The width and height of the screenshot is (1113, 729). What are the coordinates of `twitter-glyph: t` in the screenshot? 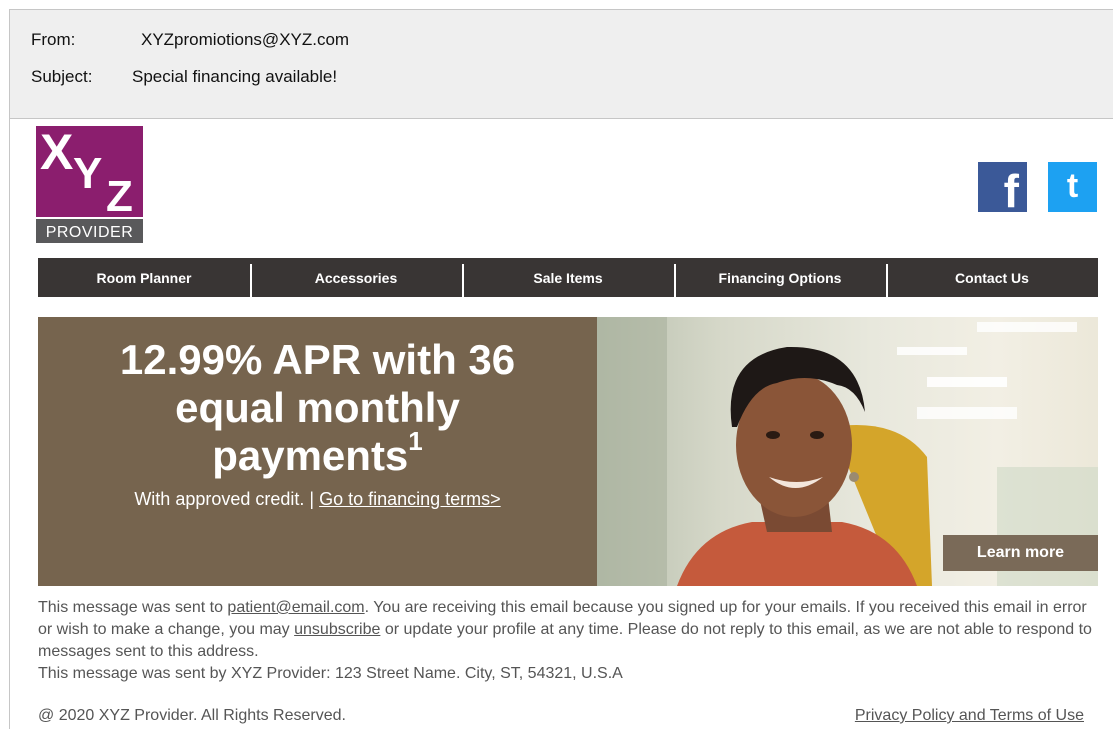 It's located at (1072, 186).